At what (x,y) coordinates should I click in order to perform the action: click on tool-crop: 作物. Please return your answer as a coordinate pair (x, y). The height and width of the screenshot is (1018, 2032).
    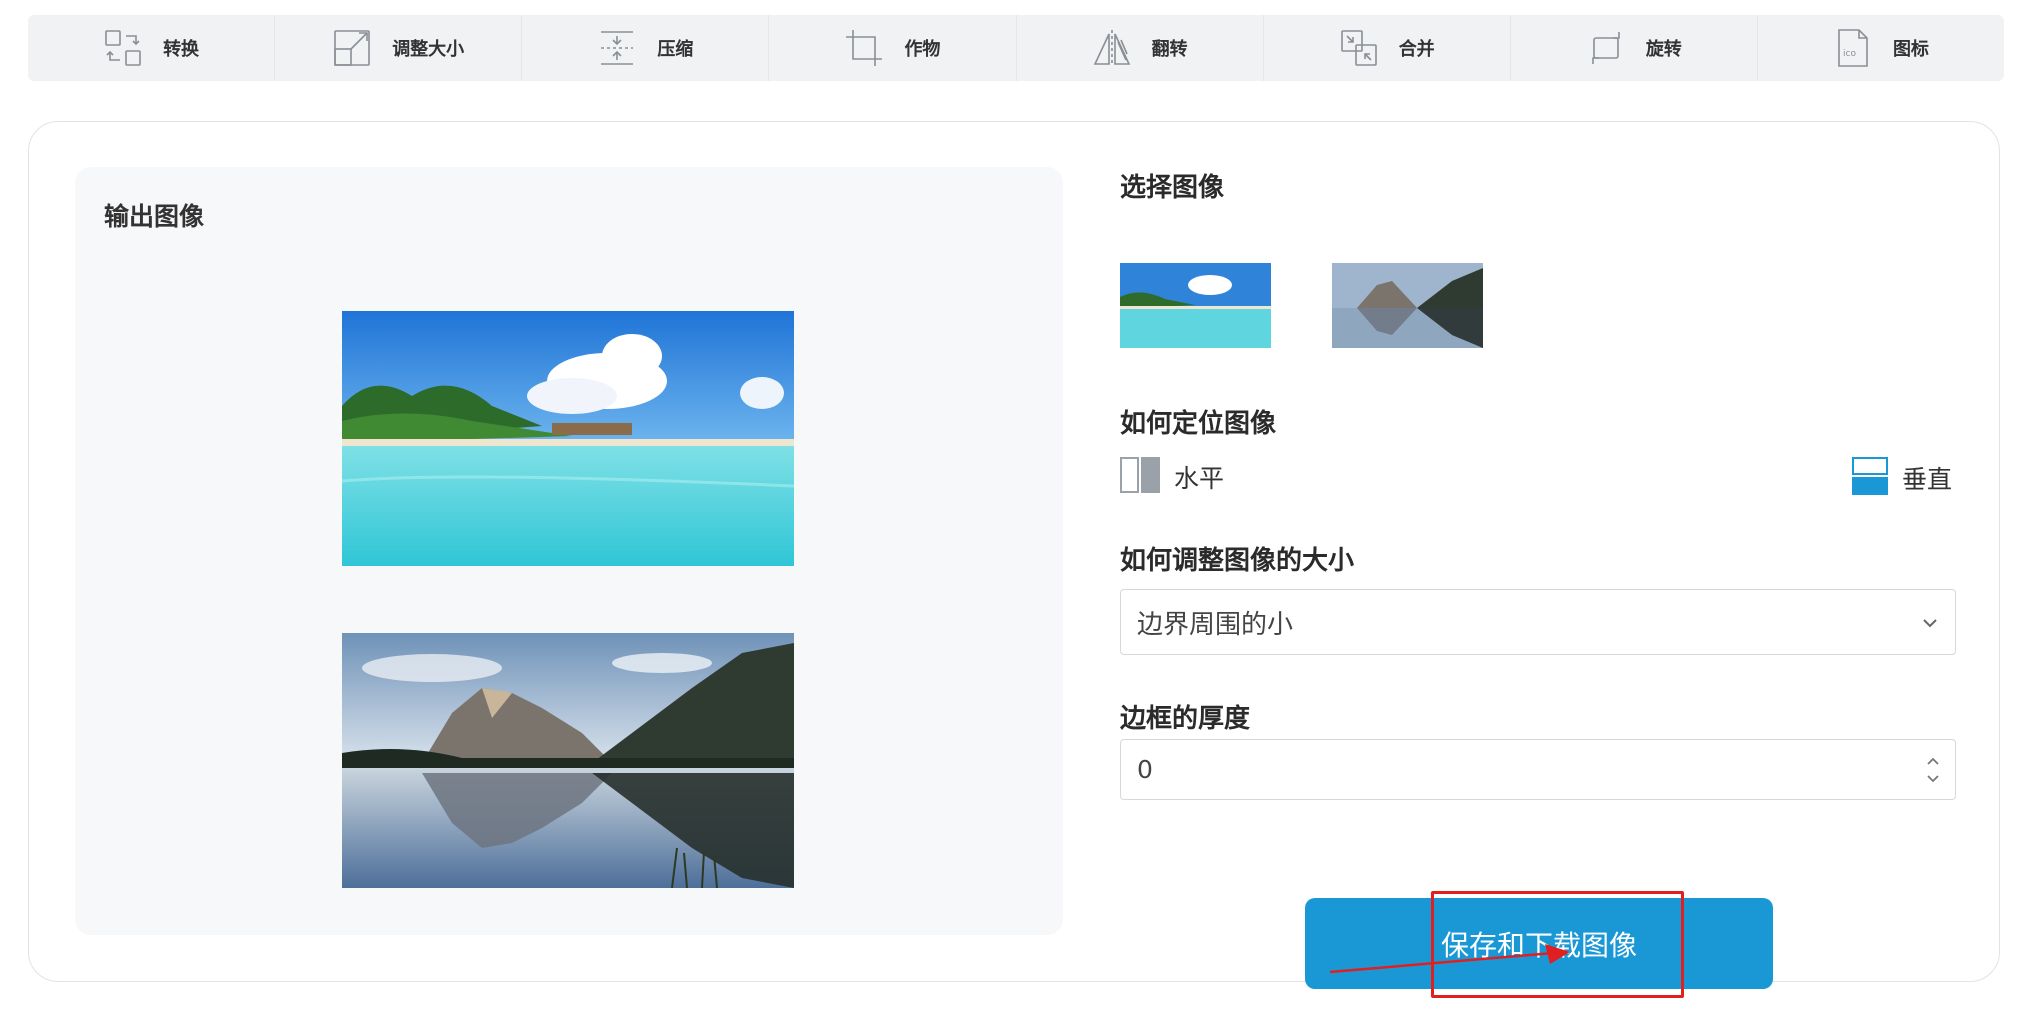
    Looking at the image, I should click on (893, 48).